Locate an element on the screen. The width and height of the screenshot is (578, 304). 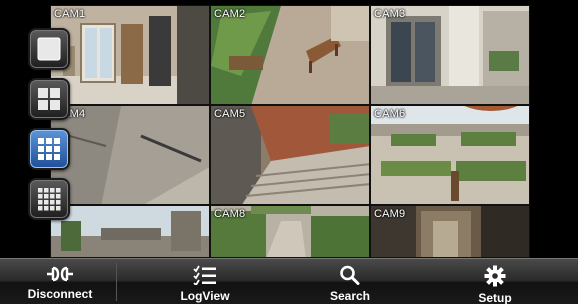
camera-tile-2: CAM2 is located at coordinates (290, 55).